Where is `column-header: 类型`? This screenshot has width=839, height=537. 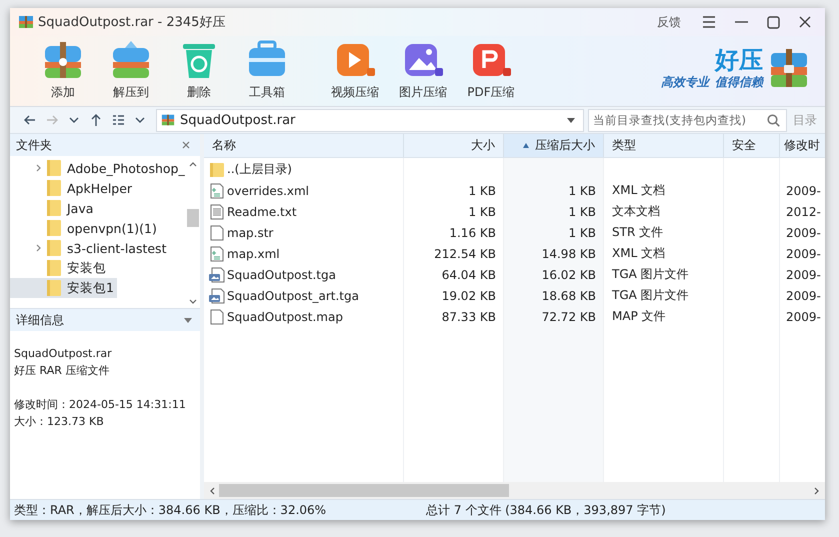
column-header: 类型 is located at coordinates (664, 145).